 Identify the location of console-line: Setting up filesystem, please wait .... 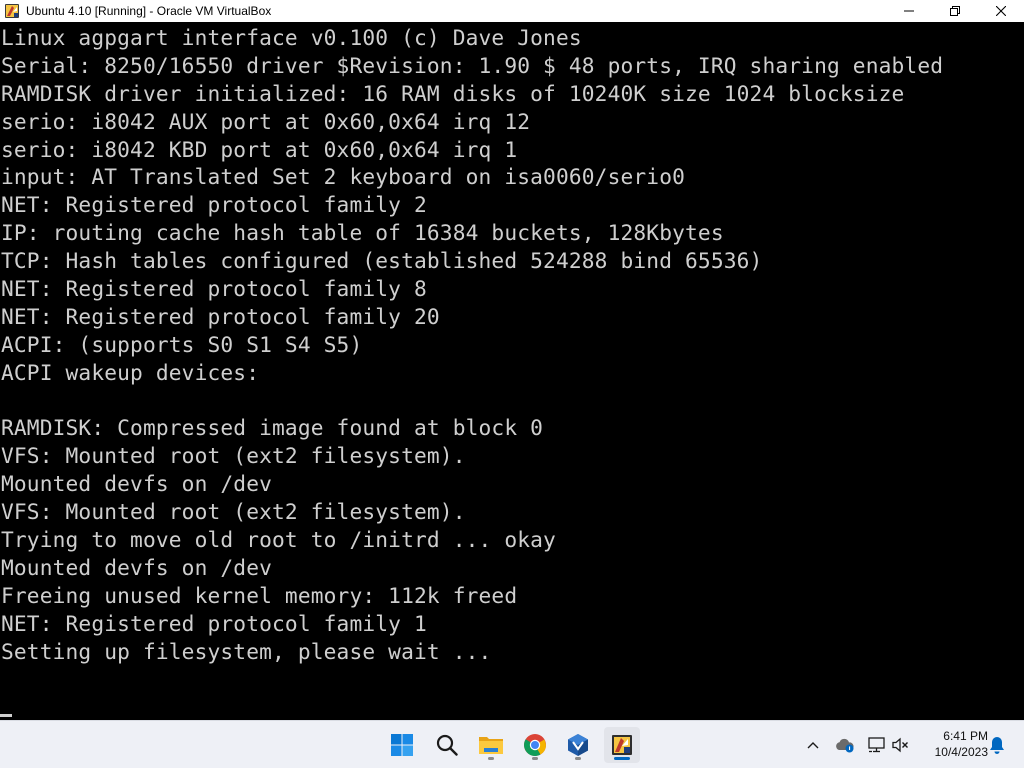
(246, 651).